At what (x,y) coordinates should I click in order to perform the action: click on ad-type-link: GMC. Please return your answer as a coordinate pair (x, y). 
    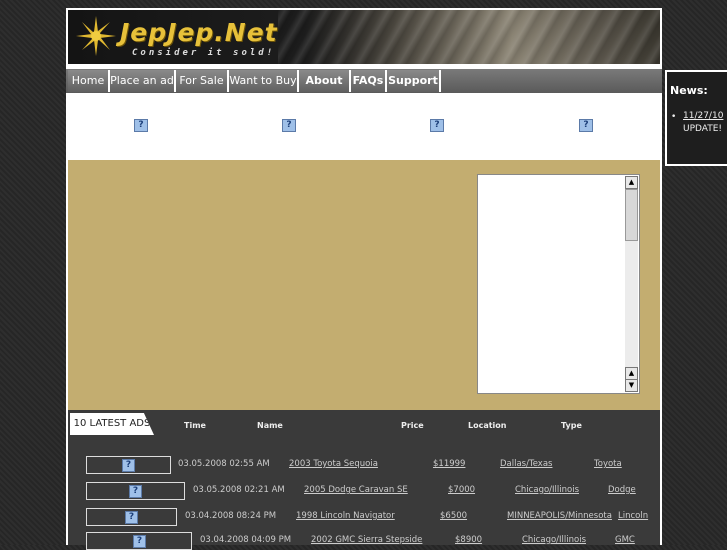
    Looking at the image, I should click on (625, 540).